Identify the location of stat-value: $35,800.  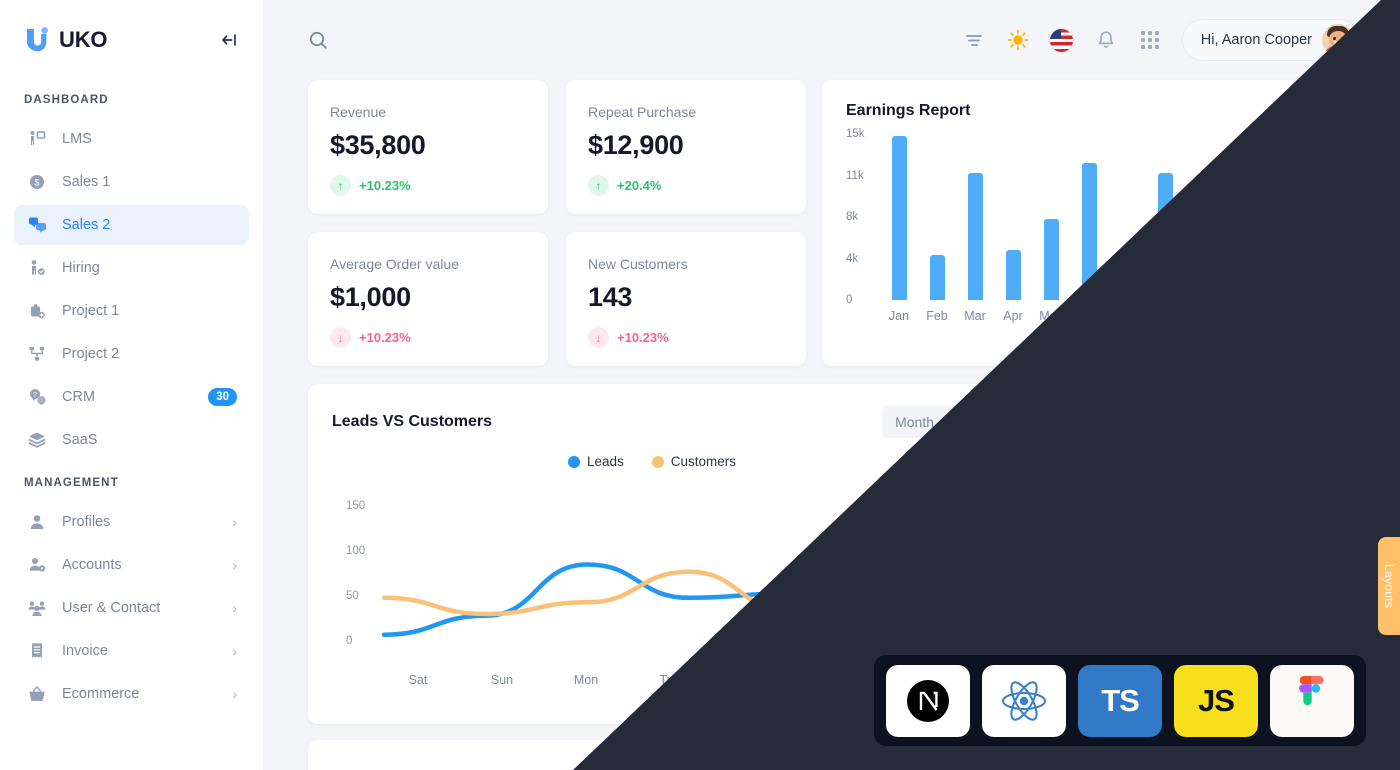
(378, 145).